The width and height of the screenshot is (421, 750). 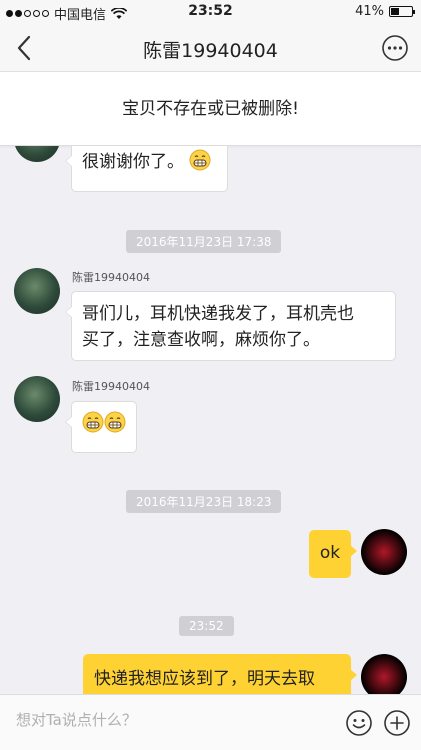 I want to click on message-bubble: ok, so click(x=333, y=554).